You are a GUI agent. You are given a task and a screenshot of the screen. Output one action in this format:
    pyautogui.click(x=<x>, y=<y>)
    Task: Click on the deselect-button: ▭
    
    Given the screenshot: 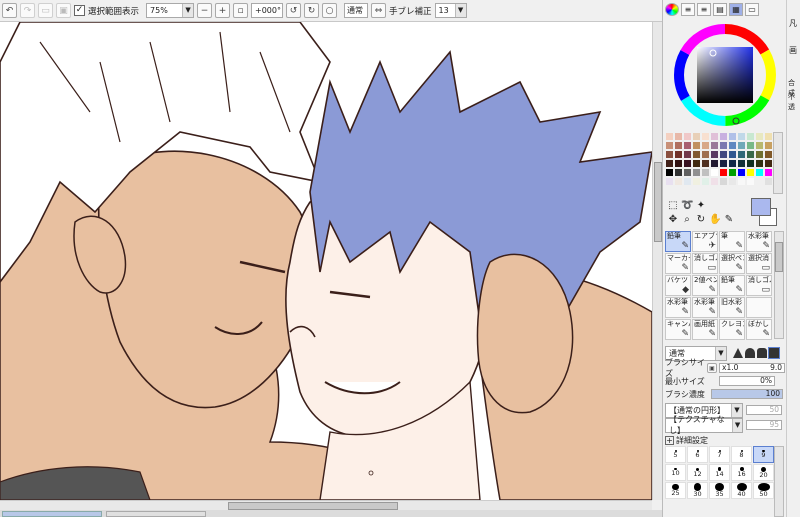 What is the action you would take?
    pyautogui.click(x=45, y=10)
    